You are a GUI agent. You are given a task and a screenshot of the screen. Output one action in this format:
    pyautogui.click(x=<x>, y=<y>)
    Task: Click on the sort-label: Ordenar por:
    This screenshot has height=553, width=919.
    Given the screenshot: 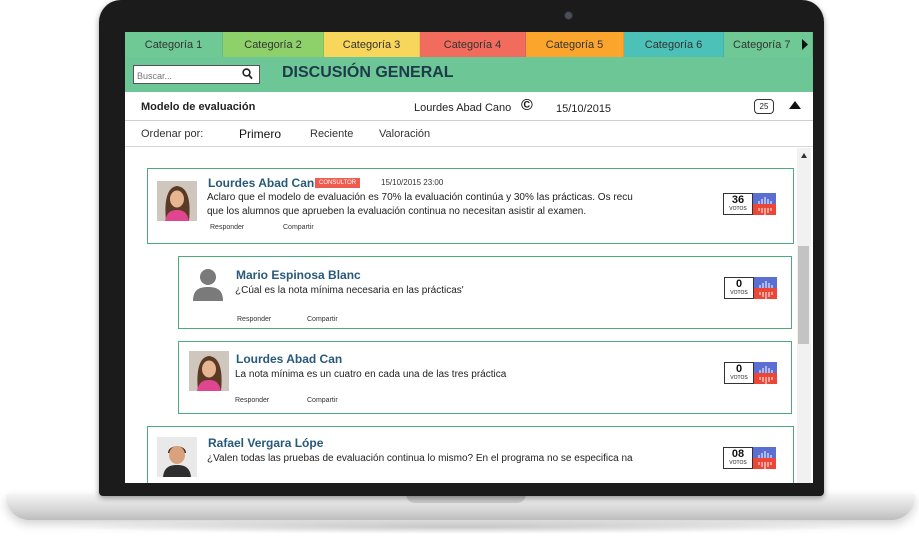 What is the action you would take?
    pyautogui.click(x=172, y=134)
    